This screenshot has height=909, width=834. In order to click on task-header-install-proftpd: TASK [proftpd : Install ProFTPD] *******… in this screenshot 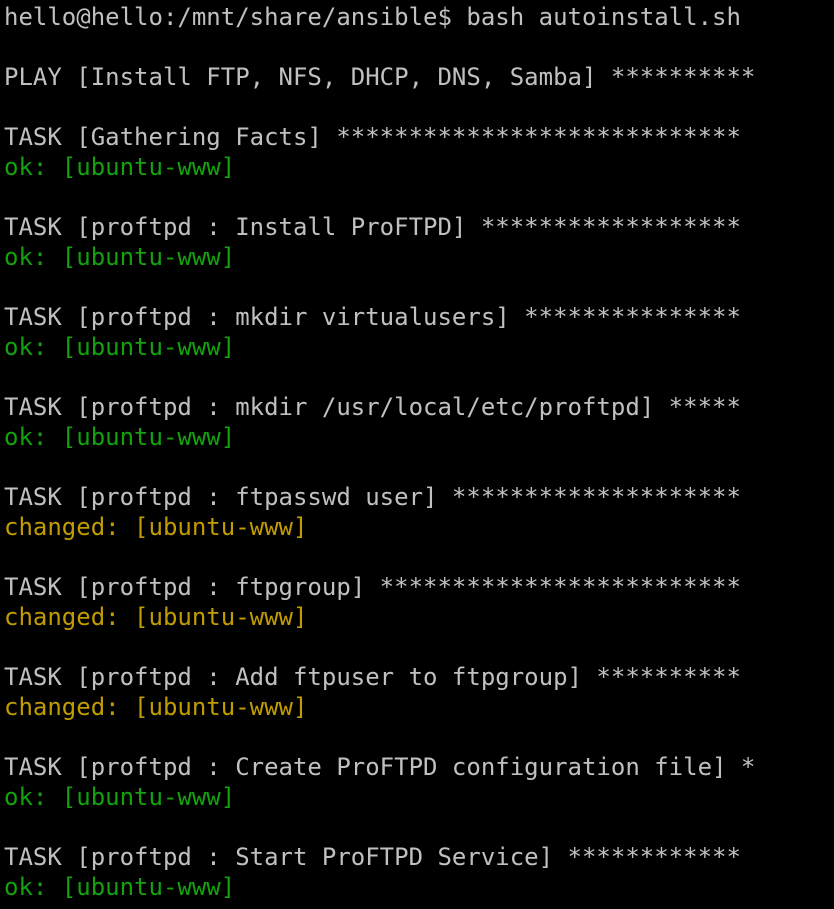, I will do `click(372, 227)`.